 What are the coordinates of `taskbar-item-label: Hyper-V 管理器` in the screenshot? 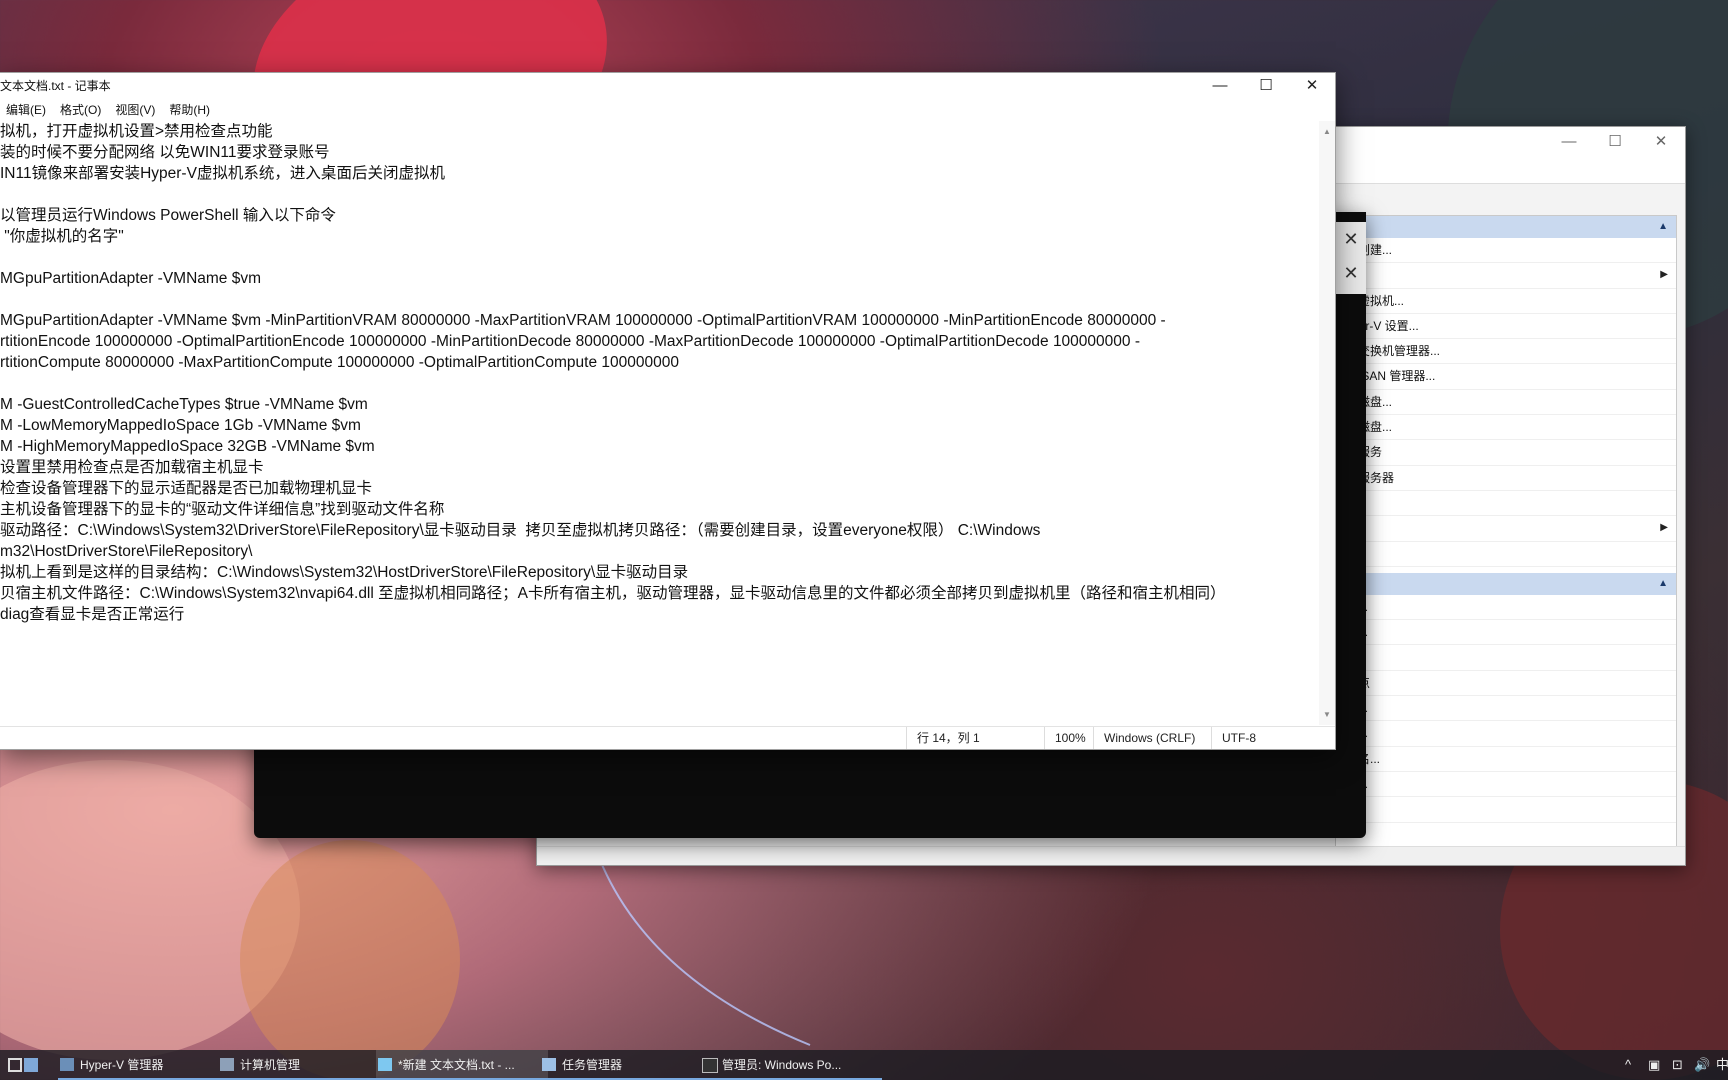 It's located at (122, 1065).